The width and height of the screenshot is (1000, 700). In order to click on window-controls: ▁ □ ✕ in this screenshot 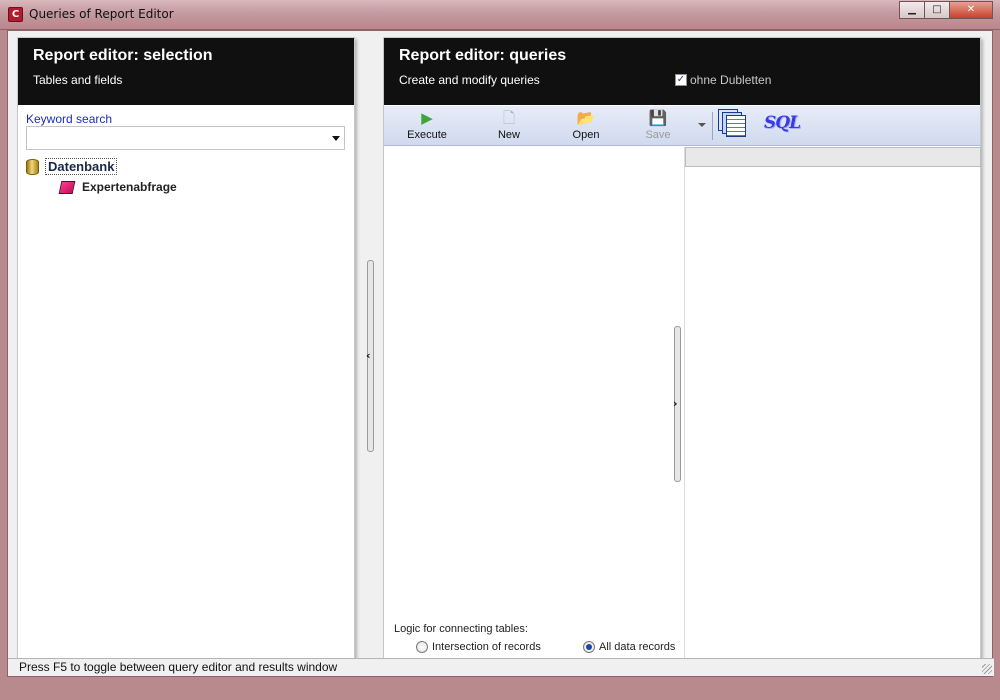, I will do `click(946, 10)`.